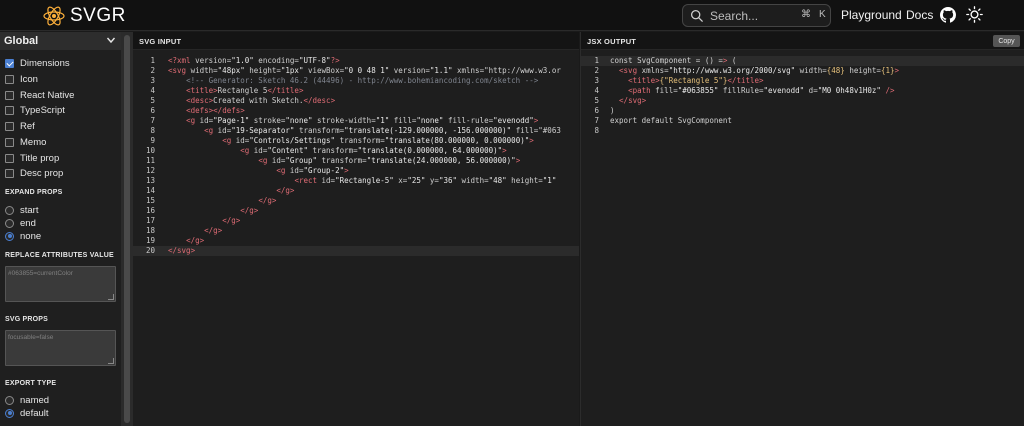 This screenshot has width=1024, height=426. I want to click on radio-label: default, so click(34, 413).